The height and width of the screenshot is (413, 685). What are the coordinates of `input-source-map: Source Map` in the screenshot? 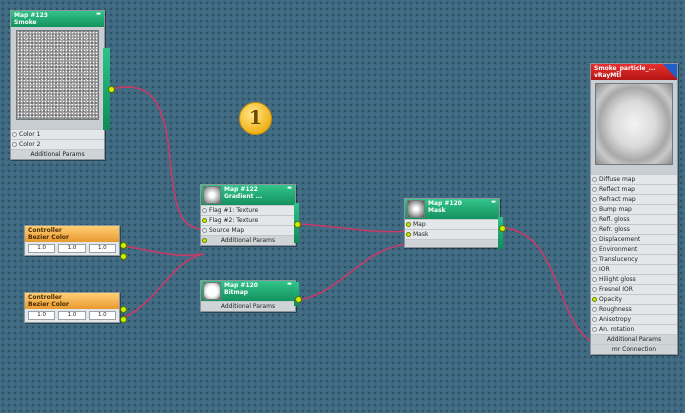 It's located at (248, 230).